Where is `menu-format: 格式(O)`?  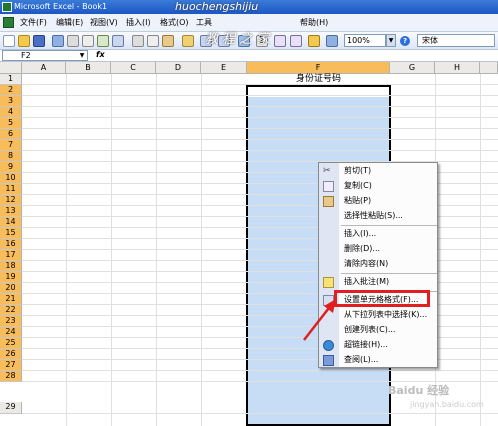 menu-format: 格式(O) is located at coordinates (174, 22).